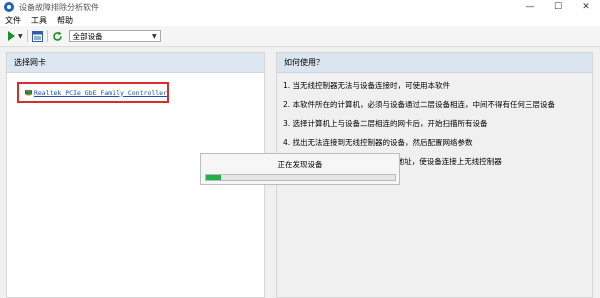 This screenshot has height=298, width=600. I want to click on adapter-item: Realtek PCIe GbE Family Controller, so click(93, 92).